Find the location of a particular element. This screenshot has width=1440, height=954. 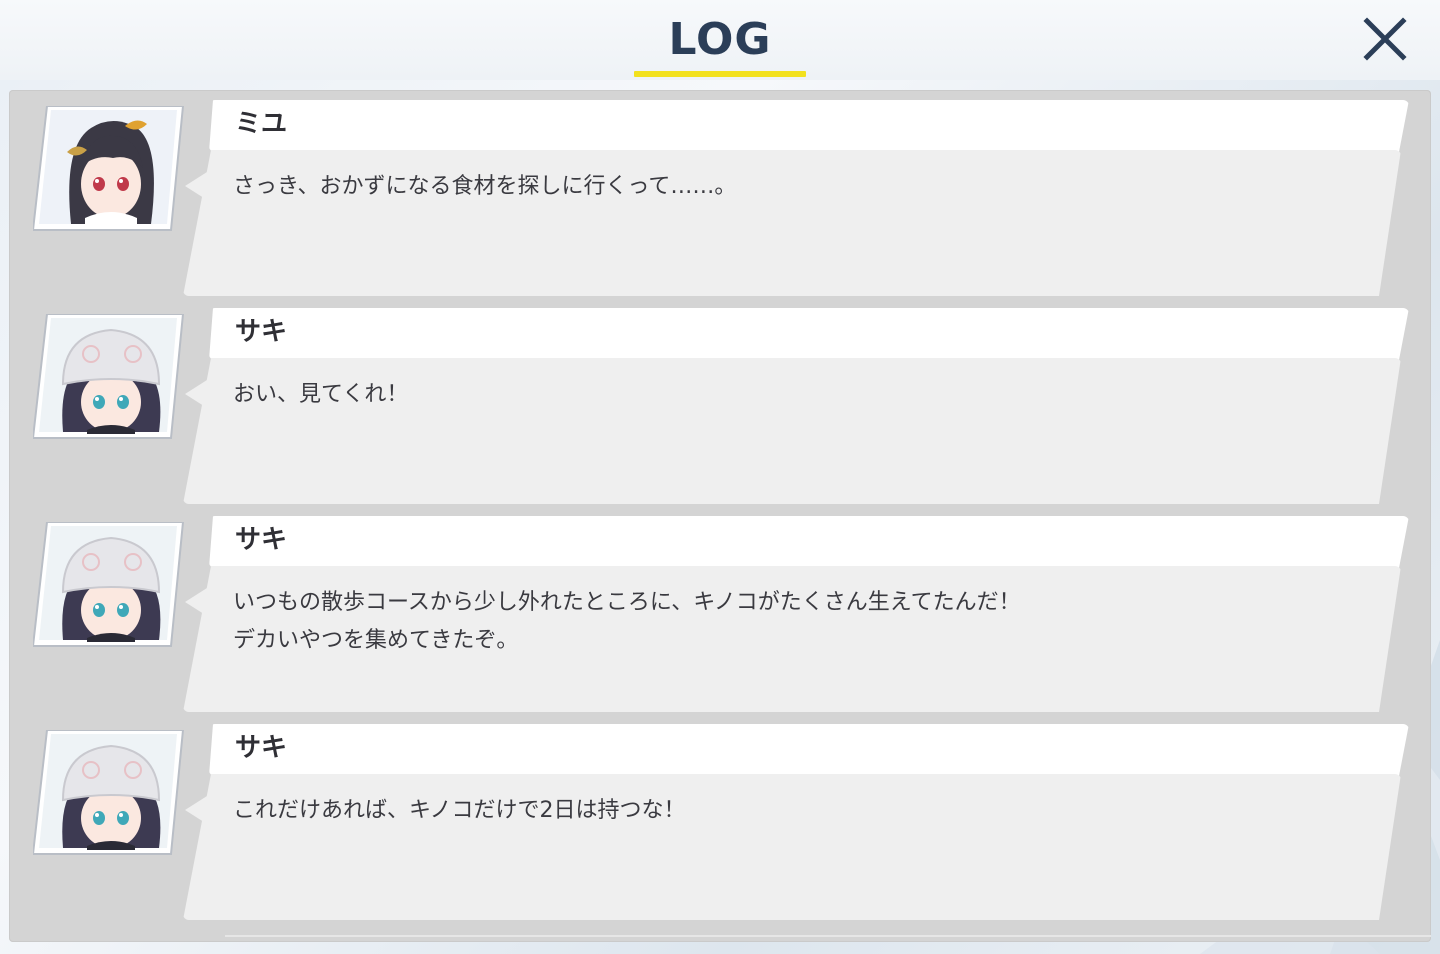

page-title: LOG is located at coordinates (720, 39).